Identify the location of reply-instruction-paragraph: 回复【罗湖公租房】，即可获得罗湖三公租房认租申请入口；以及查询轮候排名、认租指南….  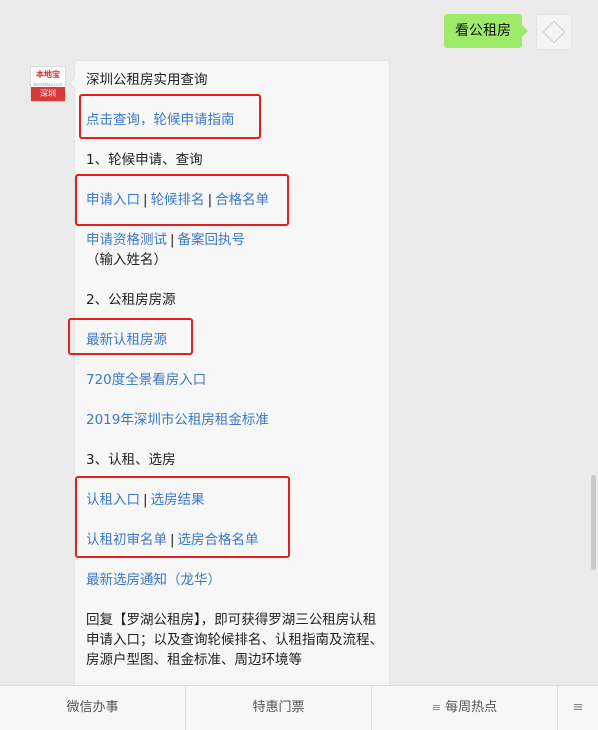
(234, 640).